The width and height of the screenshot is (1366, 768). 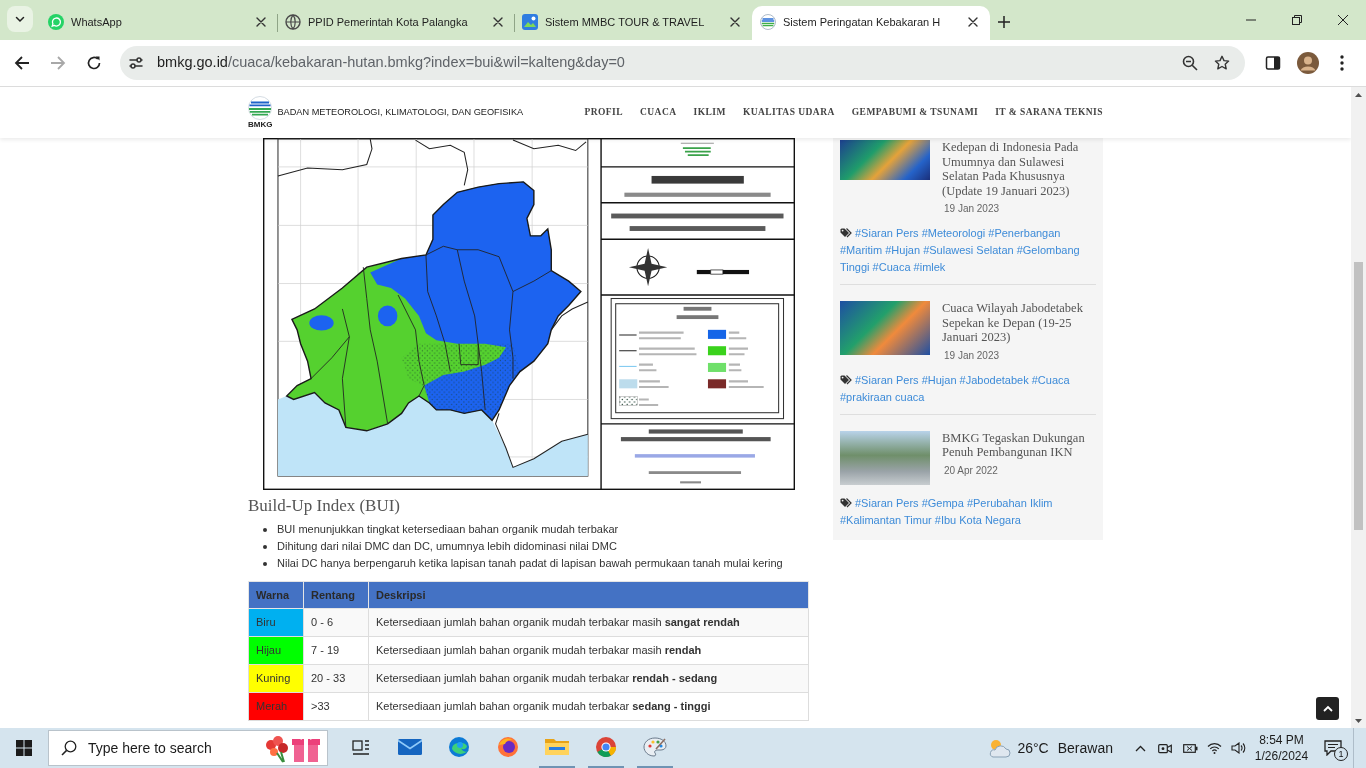 What do you see at coordinates (709, 112) in the screenshot?
I see `nav-link: IKLIM` at bounding box center [709, 112].